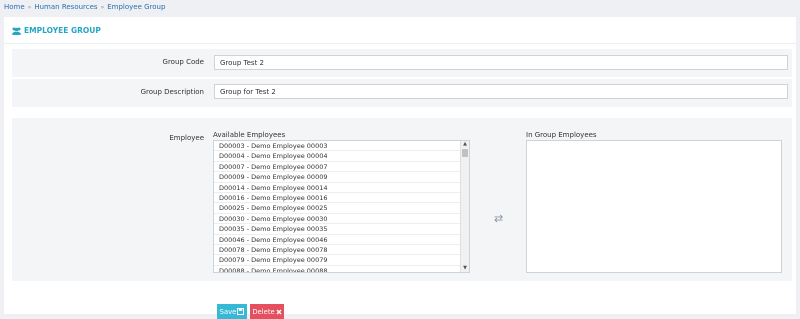  I want to click on available-employee-option: D00046 - Demo Employee 00046, so click(341, 240).